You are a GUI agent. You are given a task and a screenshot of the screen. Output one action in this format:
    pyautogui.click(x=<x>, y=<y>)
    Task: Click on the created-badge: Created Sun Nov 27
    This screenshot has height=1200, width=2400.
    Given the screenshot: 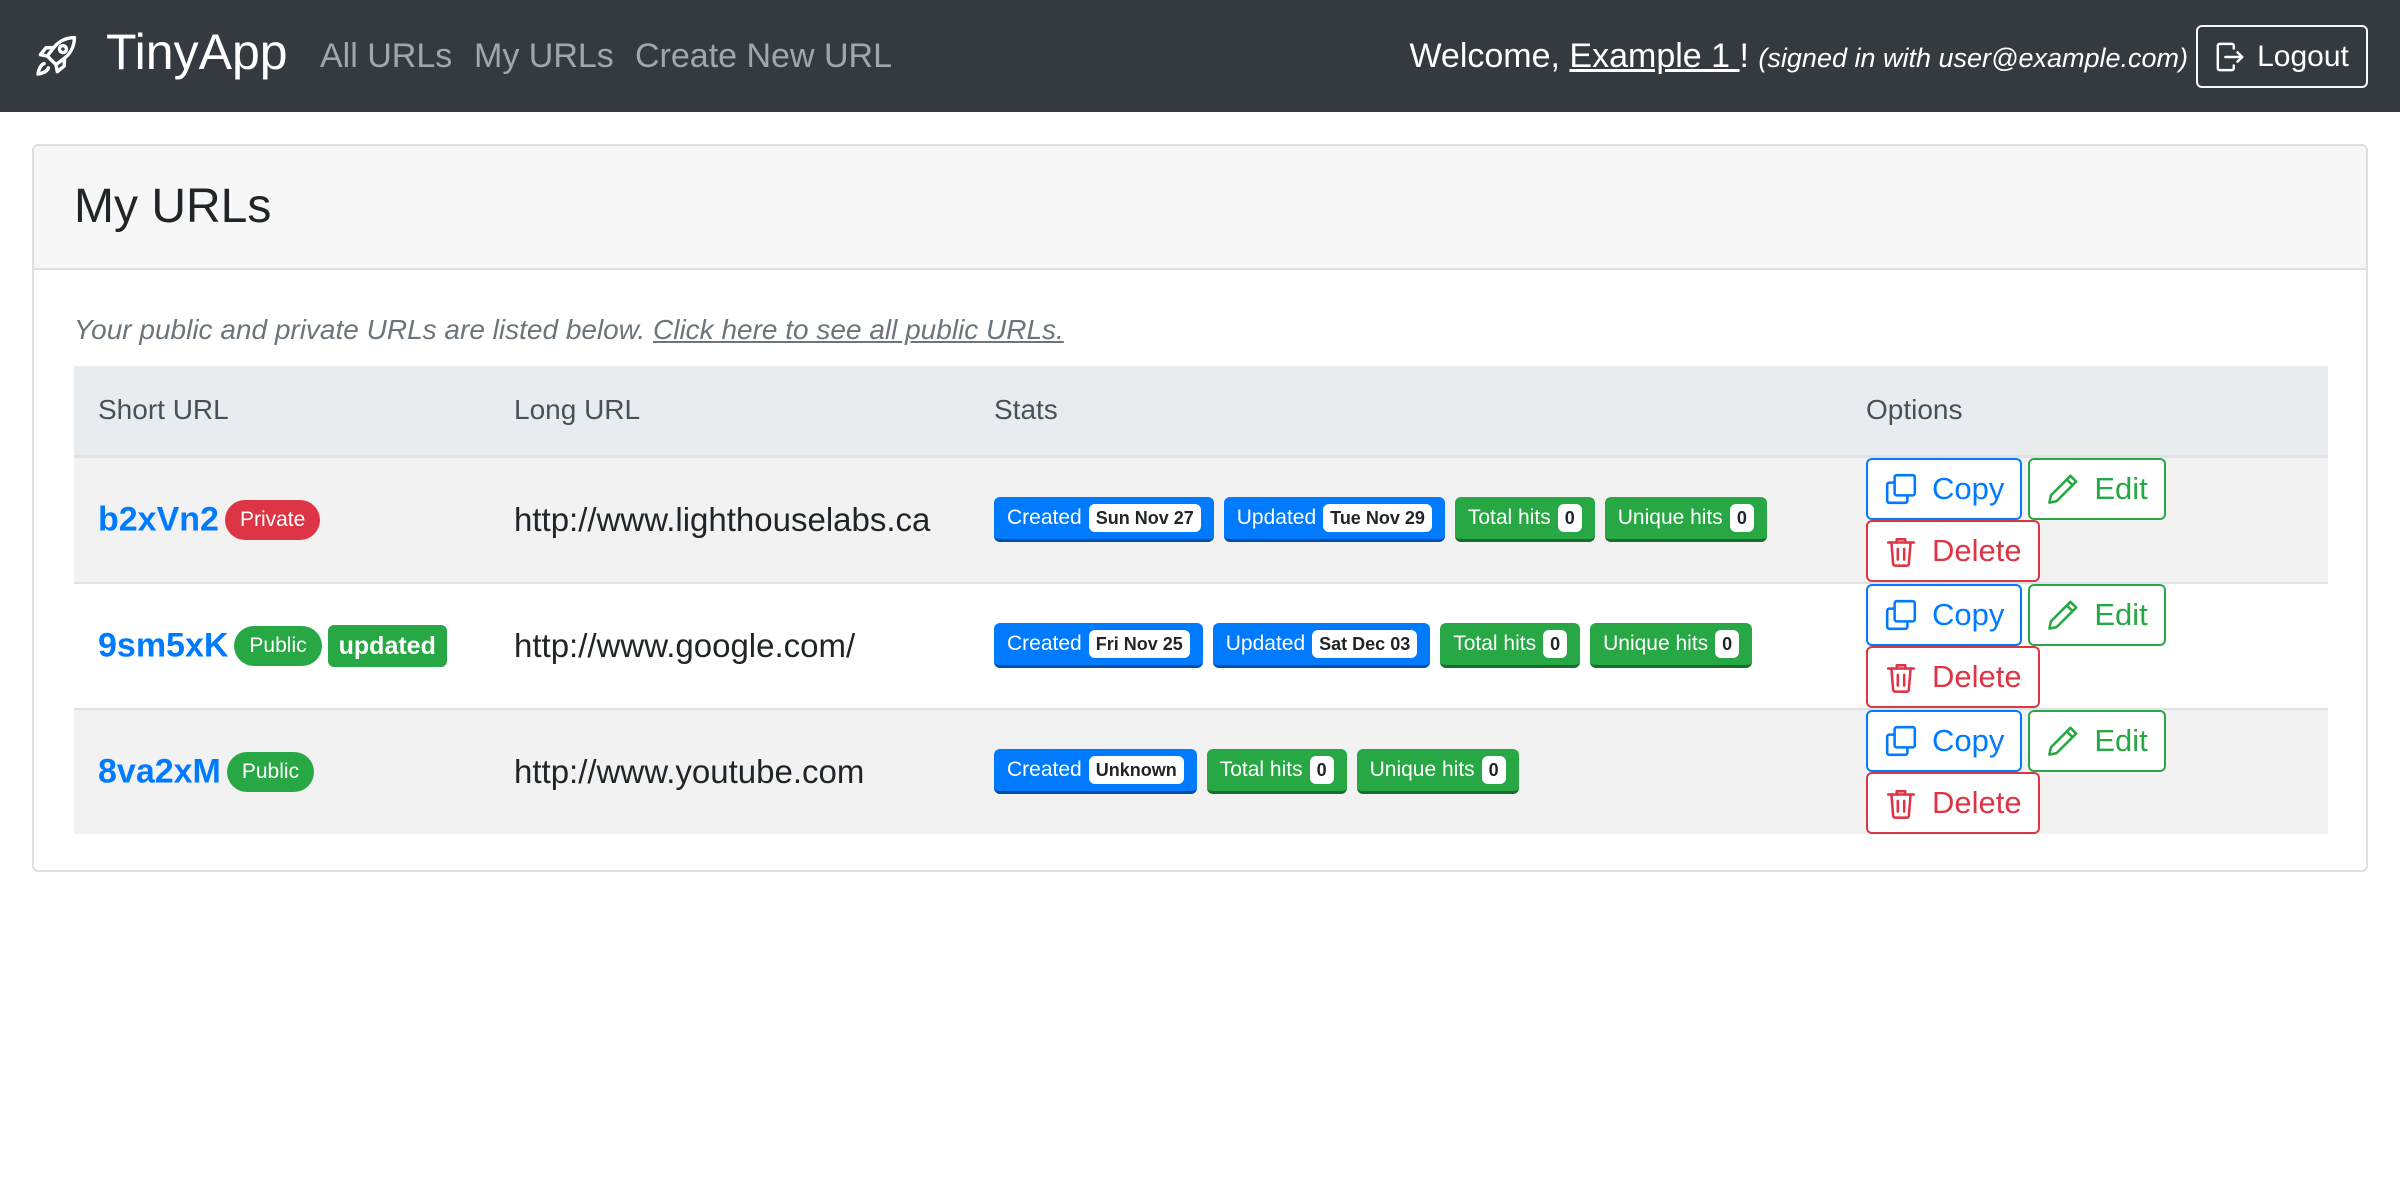 What is the action you would take?
    pyautogui.click(x=1104, y=519)
    